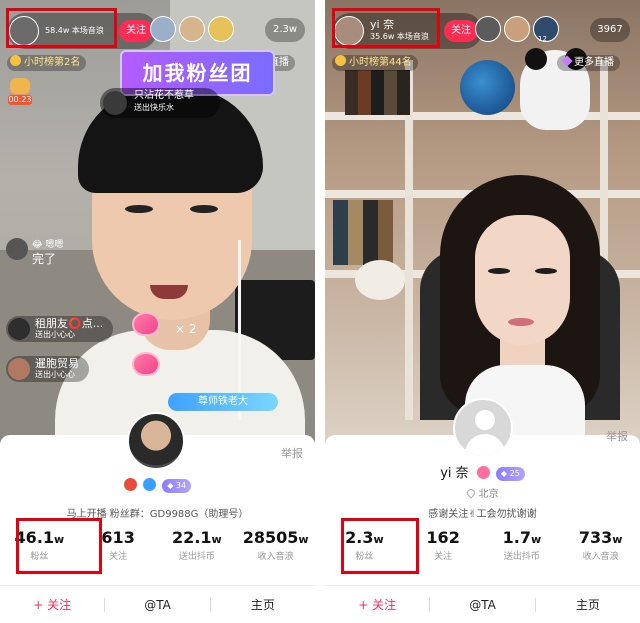 This screenshot has width=640, height=623. Describe the element at coordinates (34, 252) in the screenshot. I see `chat-message: 😂 嗯嗯 完了` at that location.